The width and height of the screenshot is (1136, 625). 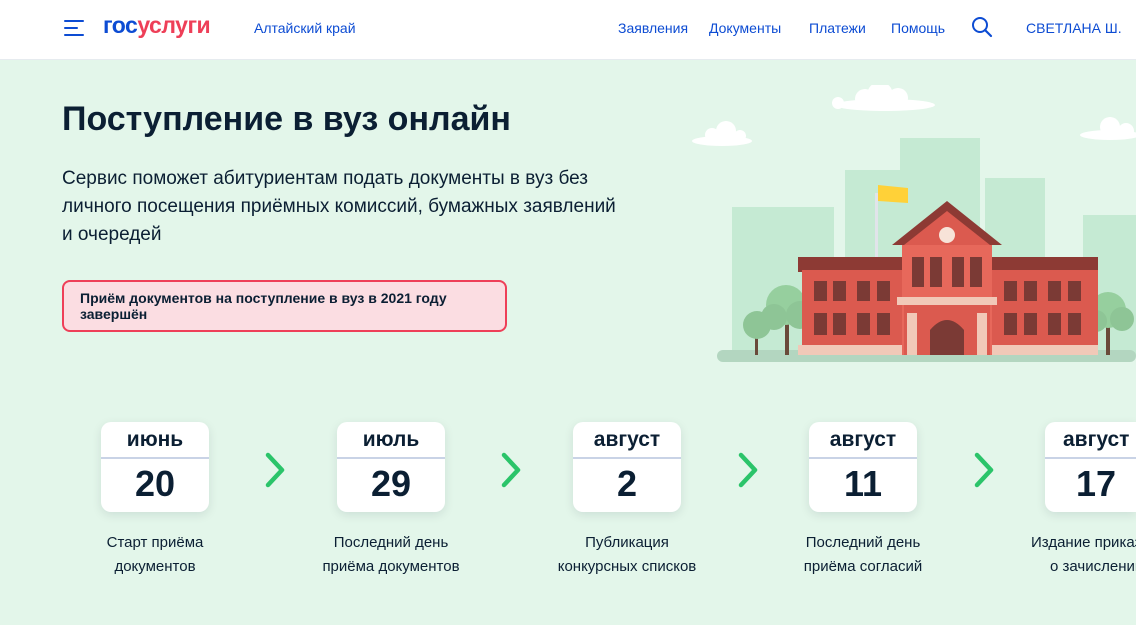 I want to click on date-card-5: август 17, so click(x=1090, y=467).